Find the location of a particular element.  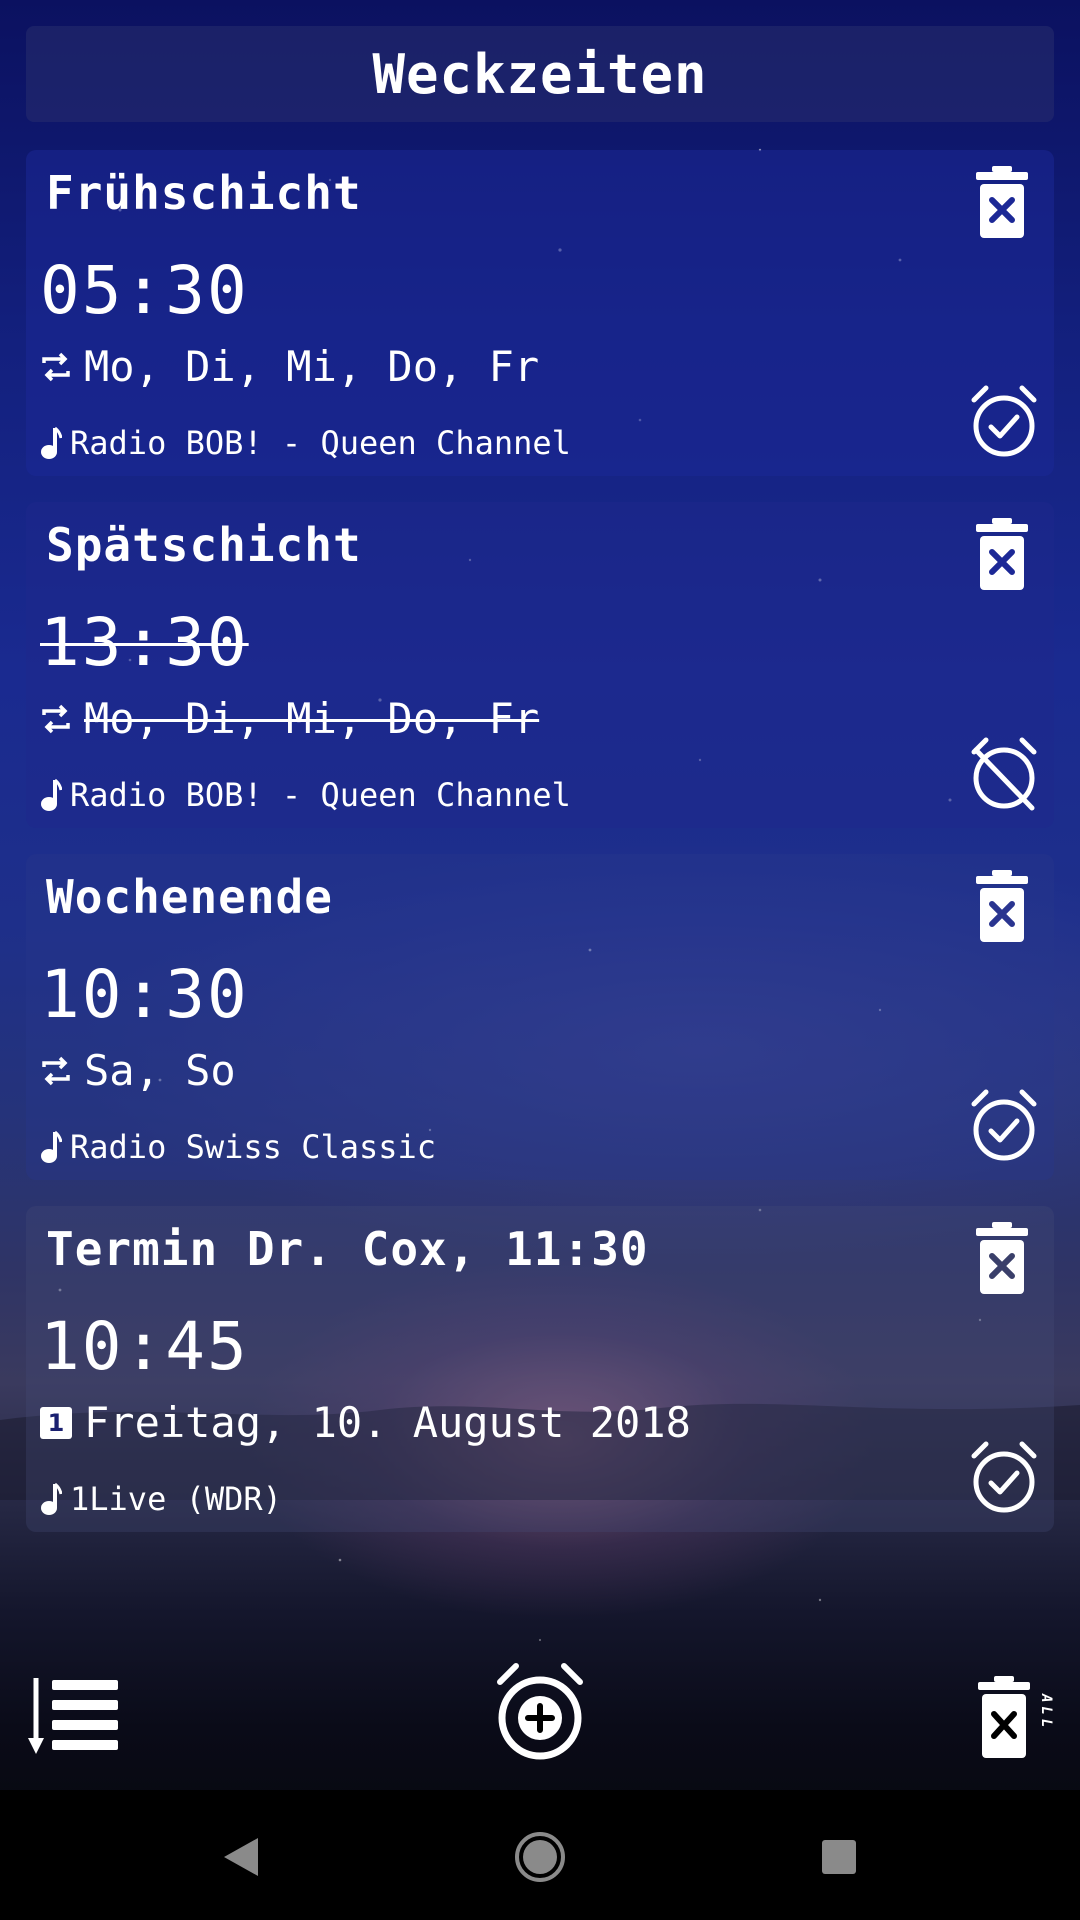

bottom-toolbar: ALL is located at coordinates (540, 1715).